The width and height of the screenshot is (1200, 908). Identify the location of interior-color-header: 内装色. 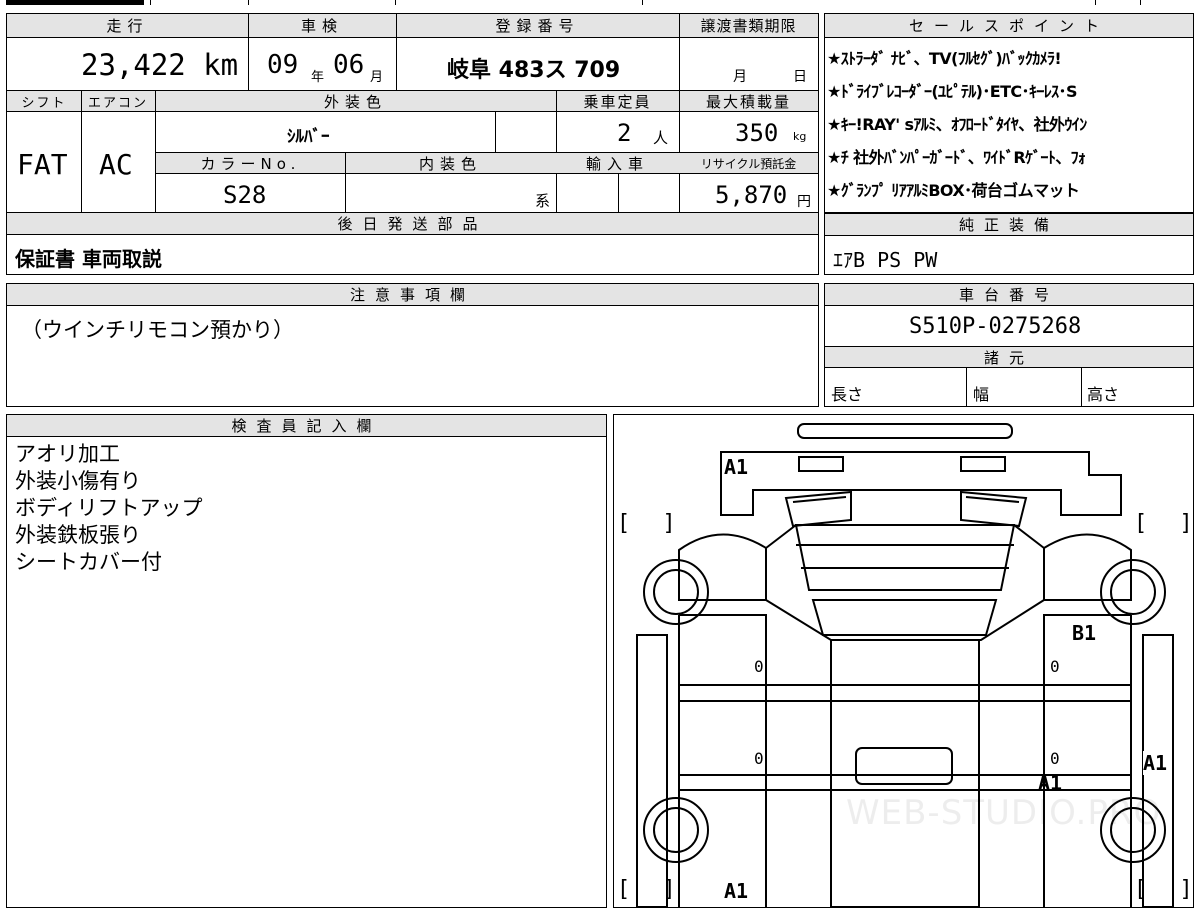
(450, 163).